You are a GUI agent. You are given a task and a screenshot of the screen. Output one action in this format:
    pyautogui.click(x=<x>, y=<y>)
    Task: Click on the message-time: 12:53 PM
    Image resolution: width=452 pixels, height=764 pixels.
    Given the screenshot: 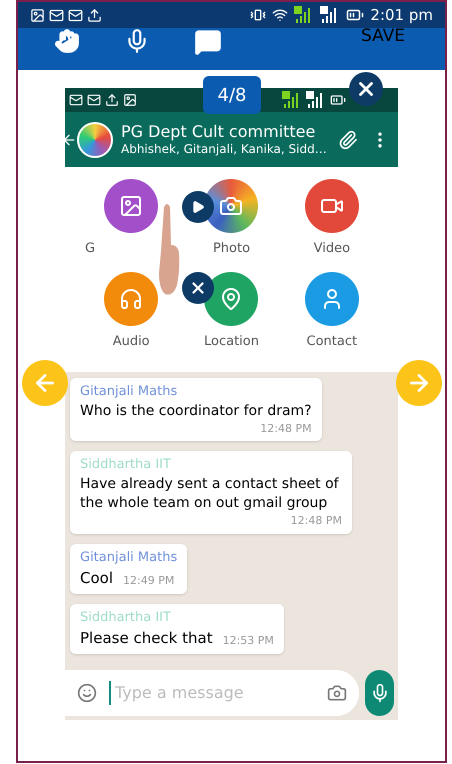 What is the action you would take?
    pyautogui.click(x=248, y=641)
    